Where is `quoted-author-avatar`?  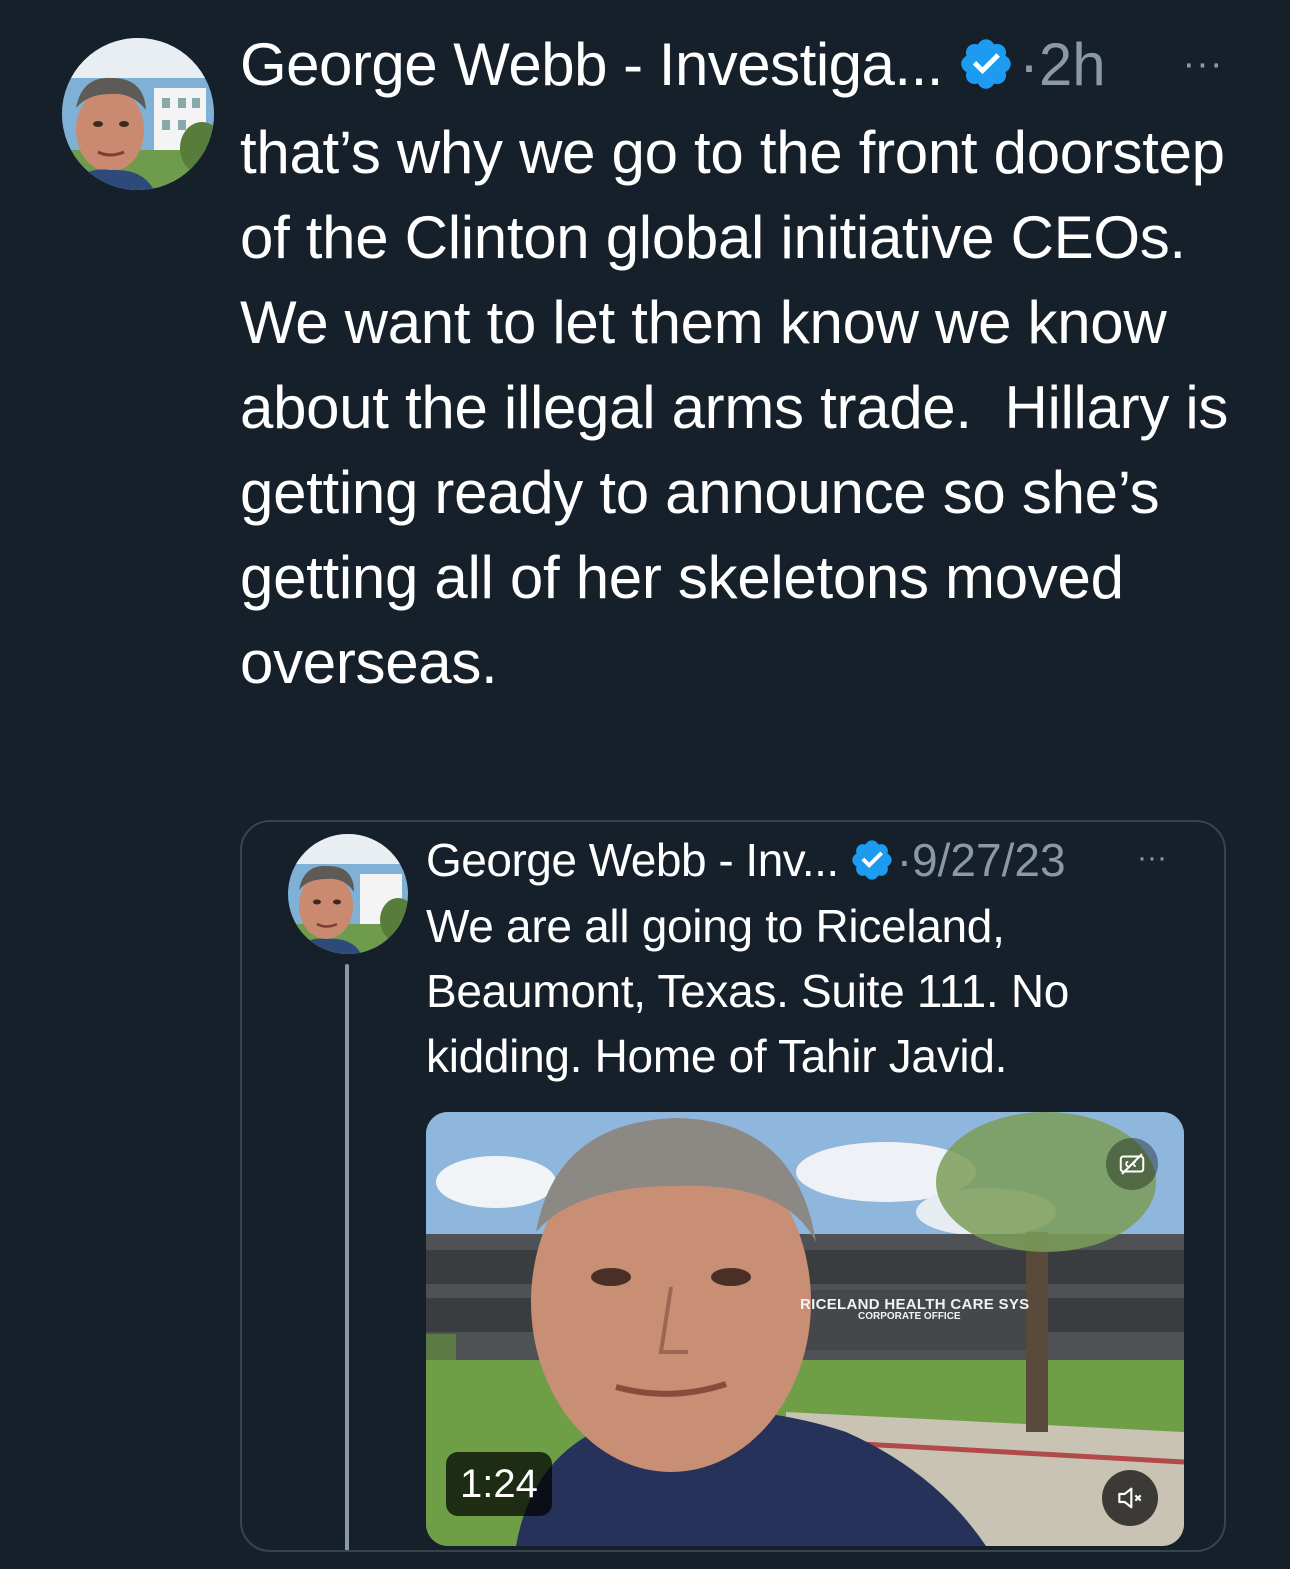 quoted-author-avatar is located at coordinates (348, 894).